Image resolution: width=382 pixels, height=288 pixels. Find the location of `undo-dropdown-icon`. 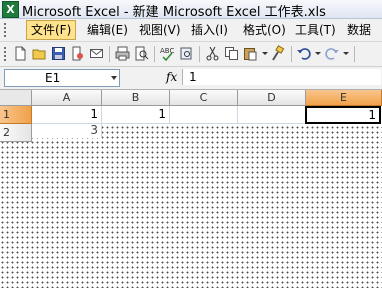

undo-dropdown-icon is located at coordinates (318, 53).